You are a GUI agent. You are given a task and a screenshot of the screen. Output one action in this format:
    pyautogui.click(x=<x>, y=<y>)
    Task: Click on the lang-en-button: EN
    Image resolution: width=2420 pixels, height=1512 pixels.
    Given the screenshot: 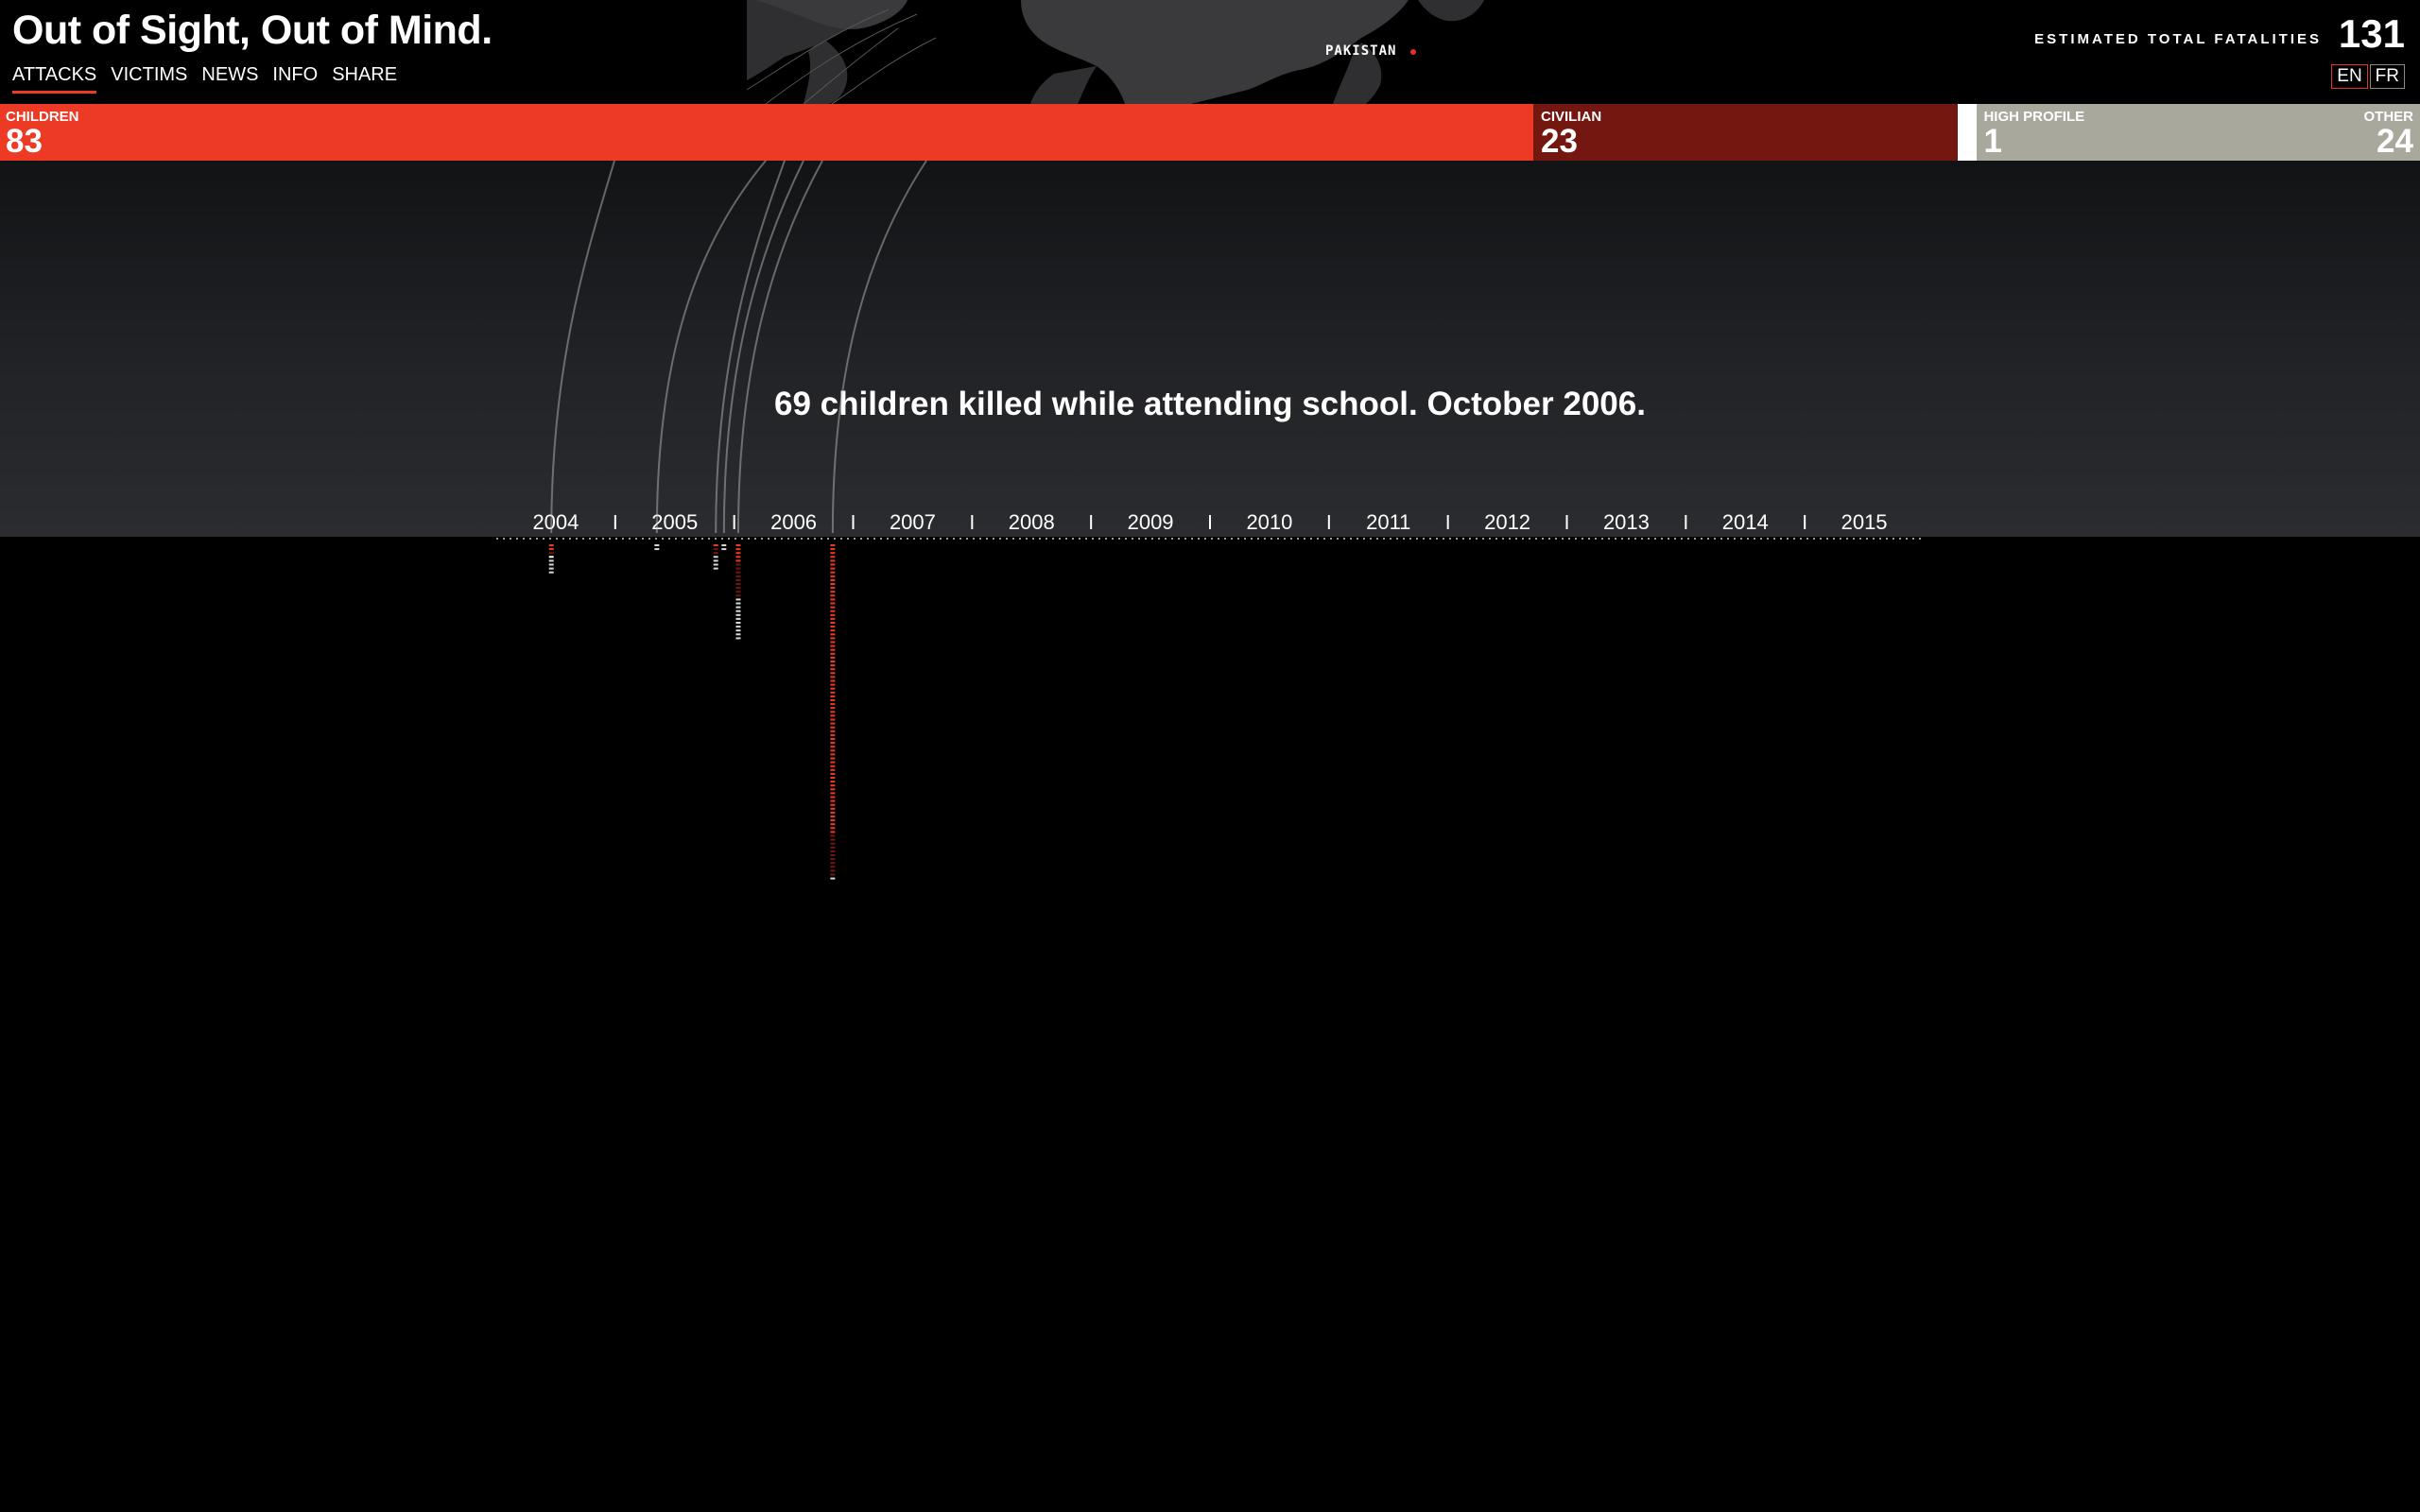 What is the action you would take?
    pyautogui.click(x=2349, y=76)
    